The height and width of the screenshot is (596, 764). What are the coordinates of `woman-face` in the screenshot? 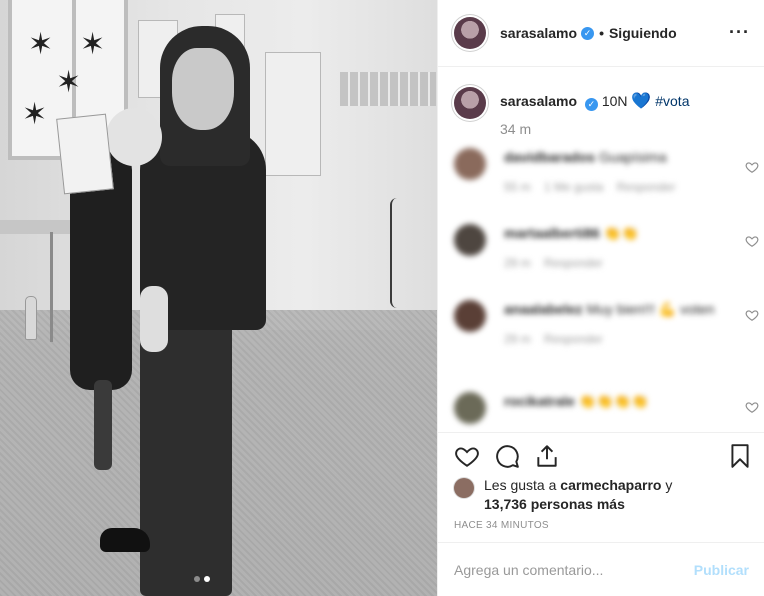 It's located at (203, 89).